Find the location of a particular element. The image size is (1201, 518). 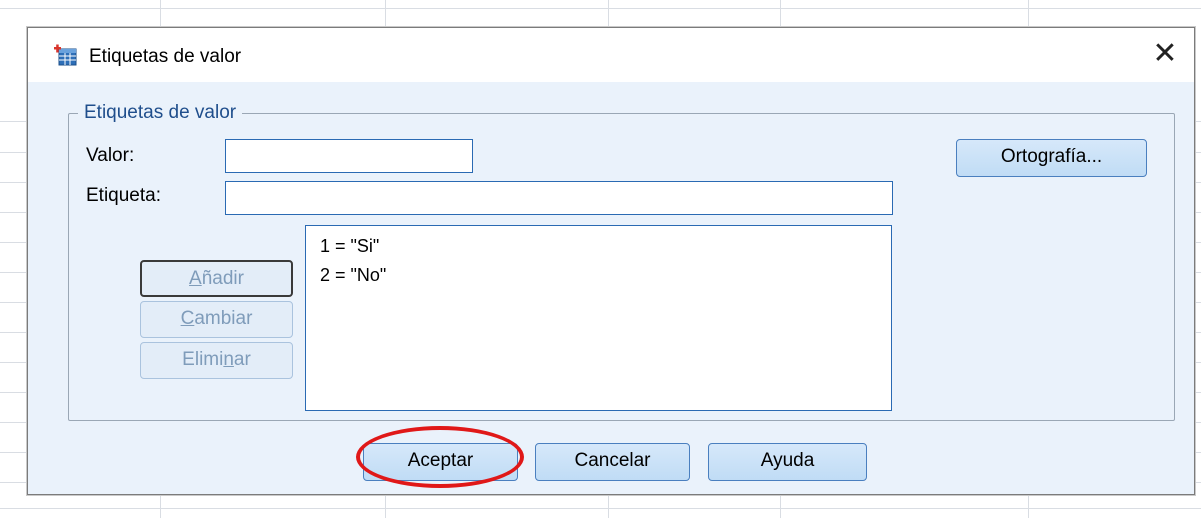

change-button: Cambiar is located at coordinates (216, 319).